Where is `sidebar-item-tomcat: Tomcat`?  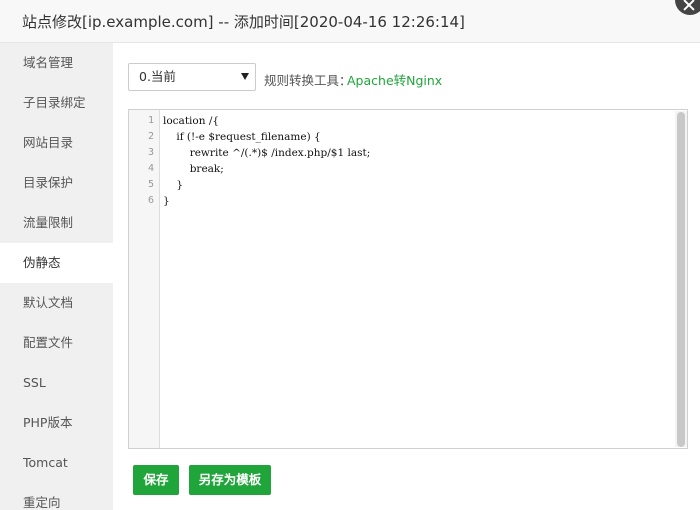 sidebar-item-tomcat: Tomcat is located at coordinates (56, 463).